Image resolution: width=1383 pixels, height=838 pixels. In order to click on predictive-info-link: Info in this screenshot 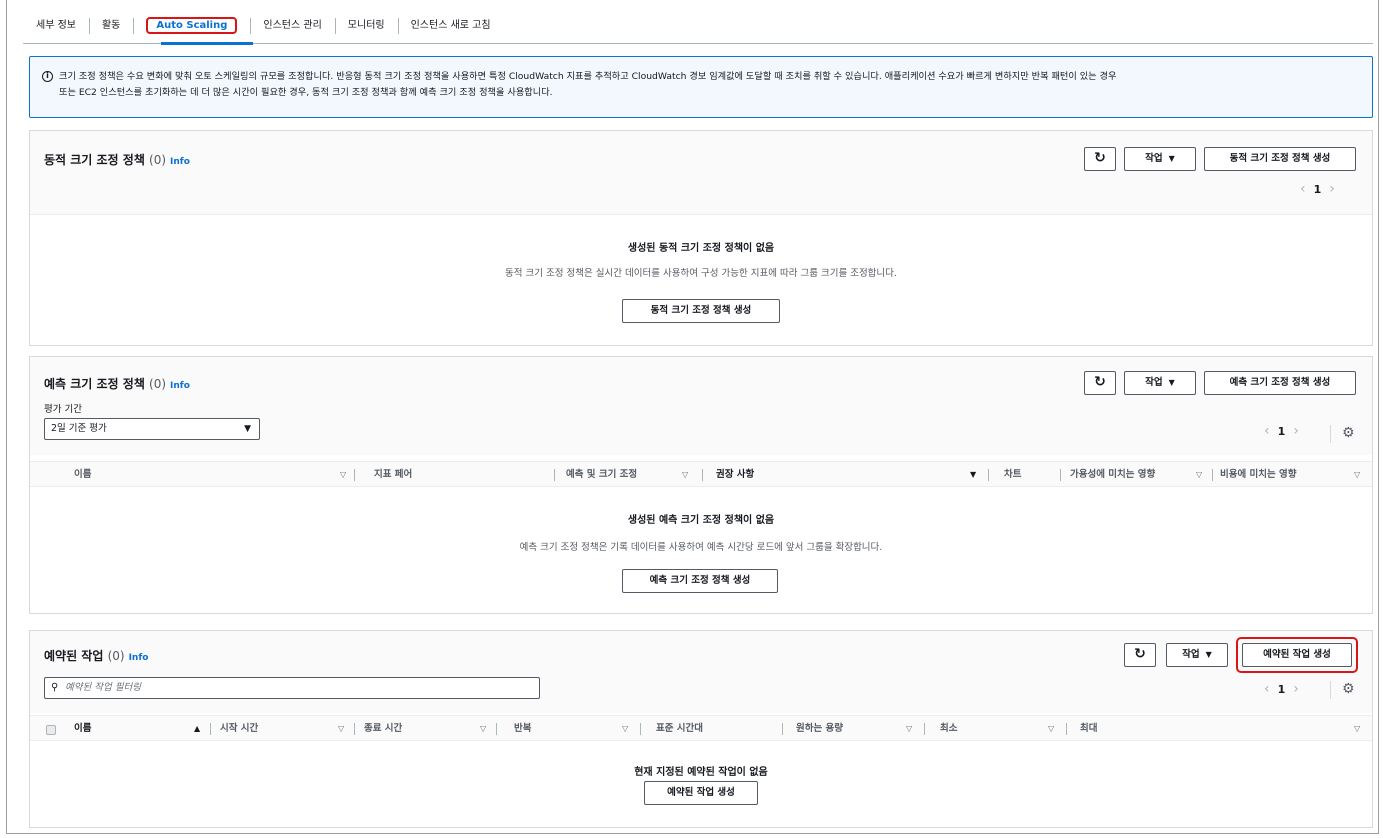, I will do `click(180, 386)`.